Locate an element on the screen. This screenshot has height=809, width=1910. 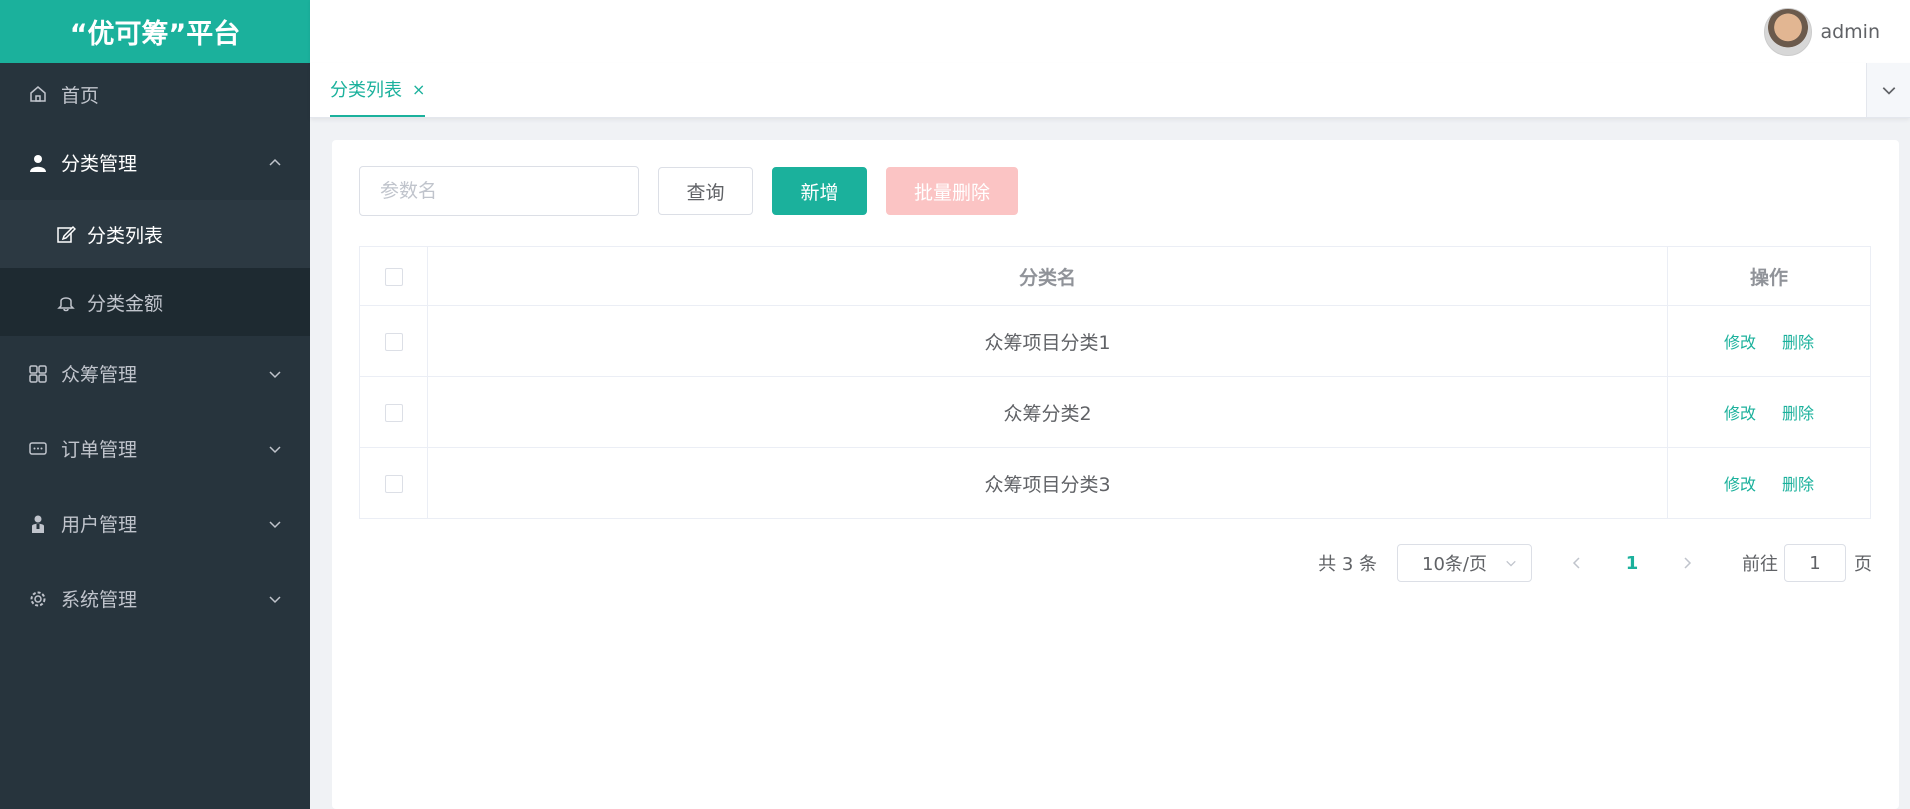
sidebar-item-label: 系统管理 is located at coordinates (99, 600).